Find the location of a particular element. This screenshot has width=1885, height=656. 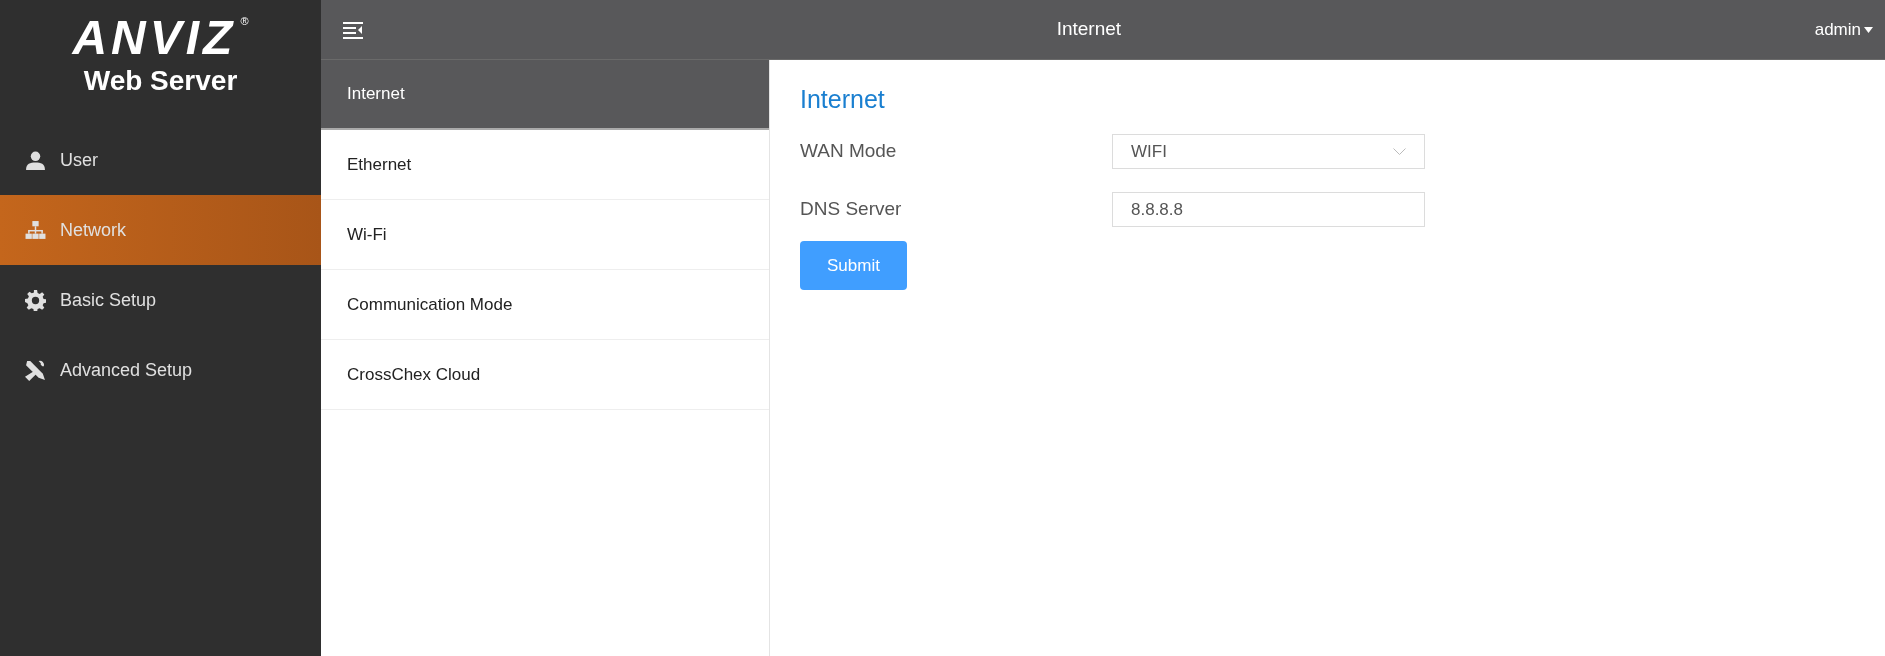

registered-mark: ® is located at coordinates (244, 21).